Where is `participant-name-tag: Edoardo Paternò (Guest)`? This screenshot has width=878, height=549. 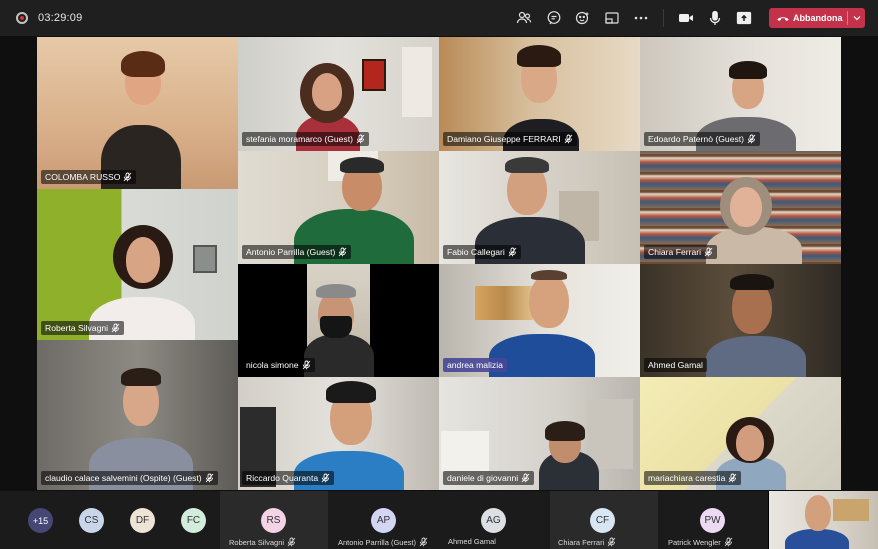
participant-name-tag: Edoardo Paternò (Guest) is located at coordinates (702, 139).